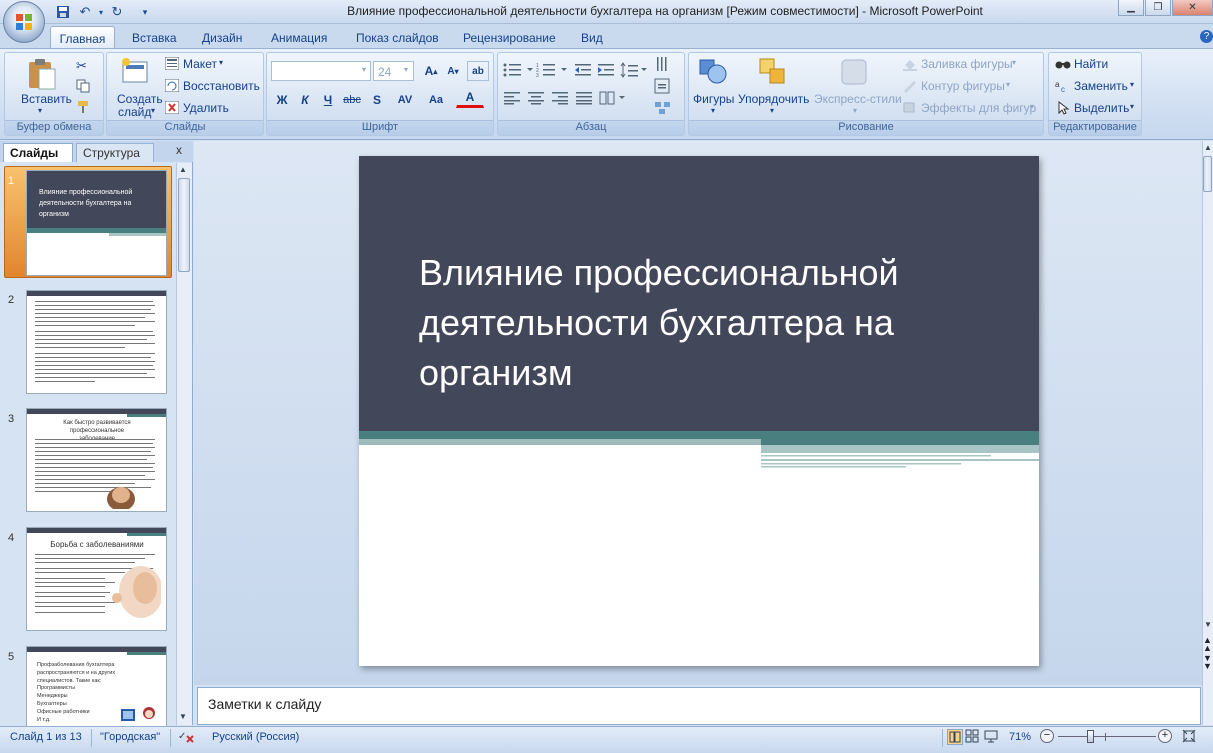  What do you see at coordinates (352, 100) in the screenshot?
I see `strikethrough-button: abc` at bounding box center [352, 100].